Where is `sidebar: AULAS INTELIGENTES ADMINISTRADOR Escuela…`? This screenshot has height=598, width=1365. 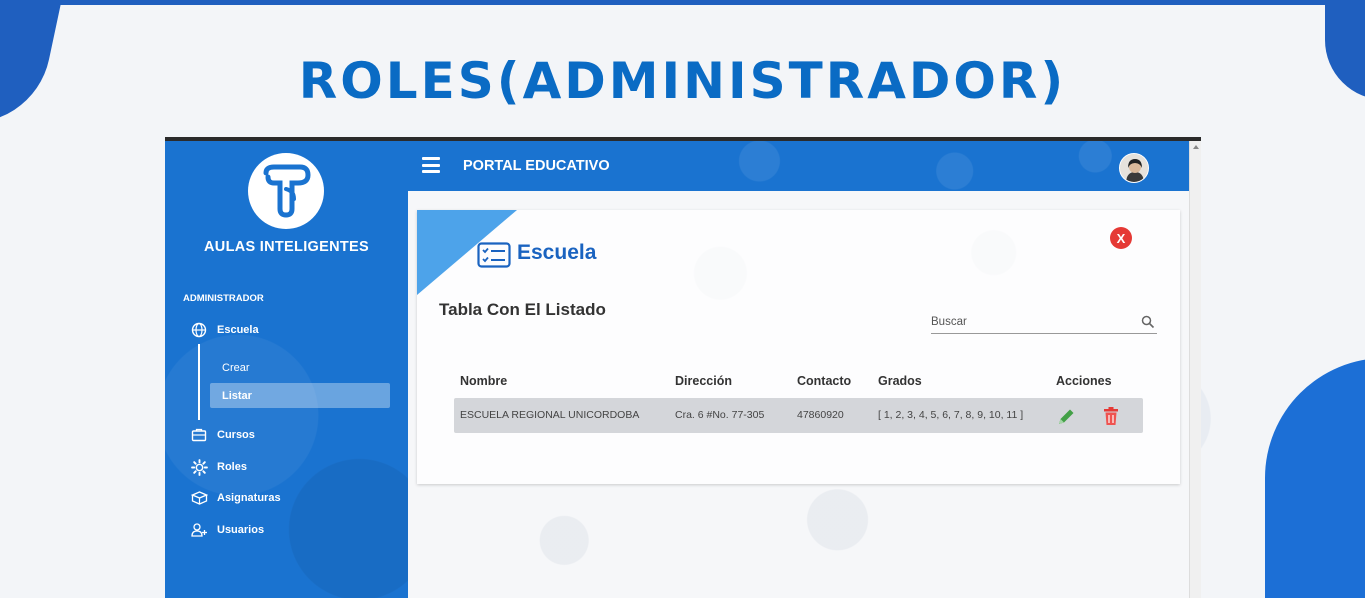 sidebar: AULAS INTELIGENTES ADMINISTRADOR Escuela… is located at coordinates (286, 369).